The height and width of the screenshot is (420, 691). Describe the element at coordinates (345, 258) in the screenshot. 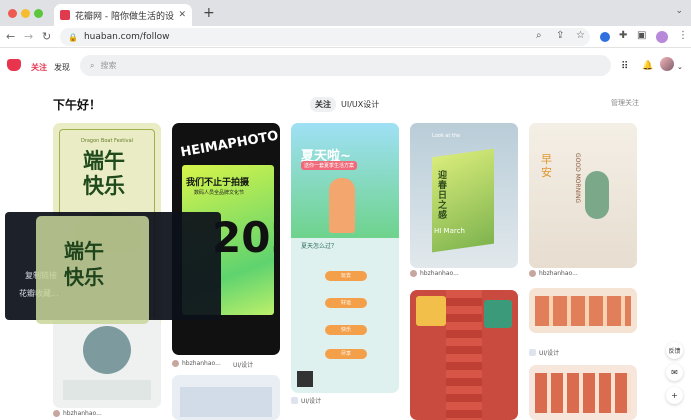

I see `pin-card: 夏天啦~ 送你一套夏季生活方案 夏天怎么过？ 玩去 好运 快乐 尽享` at that location.